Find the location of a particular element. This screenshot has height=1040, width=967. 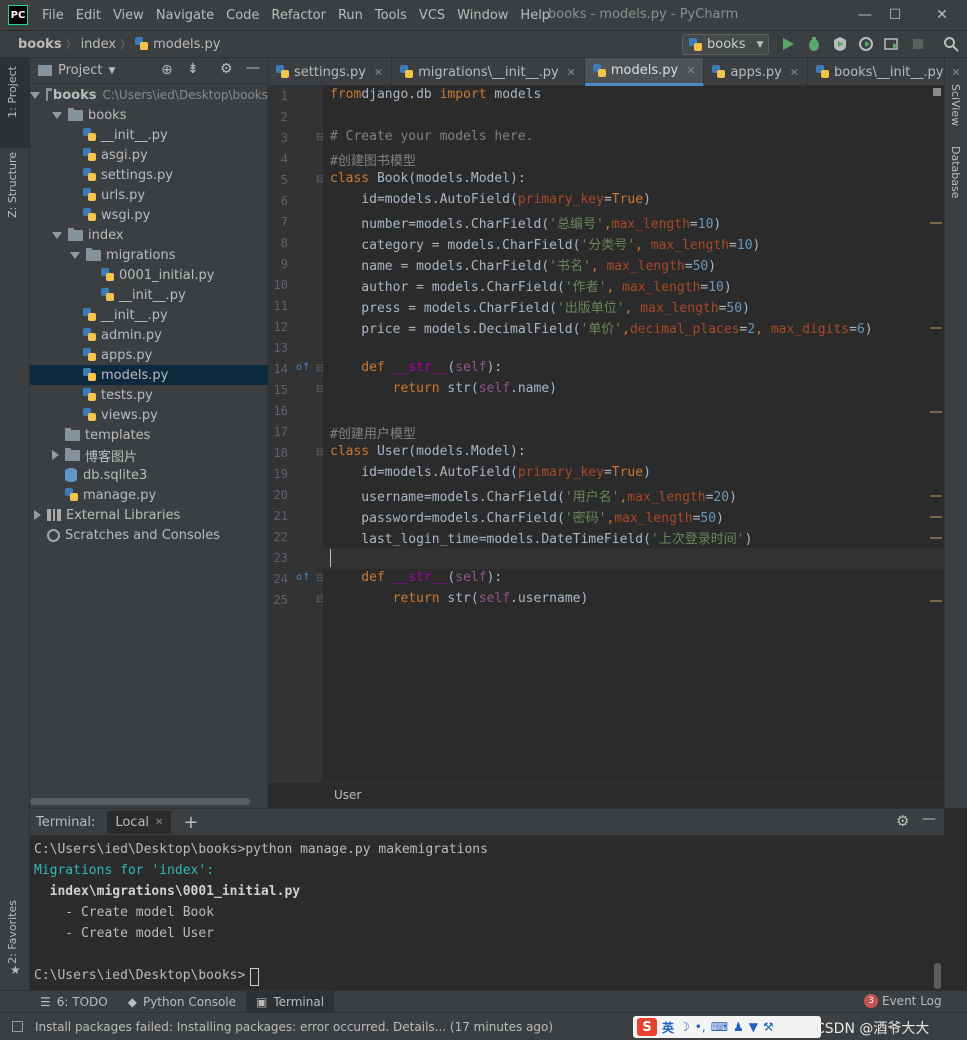

tab-project: 1: Project is located at coordinates (12, 92).